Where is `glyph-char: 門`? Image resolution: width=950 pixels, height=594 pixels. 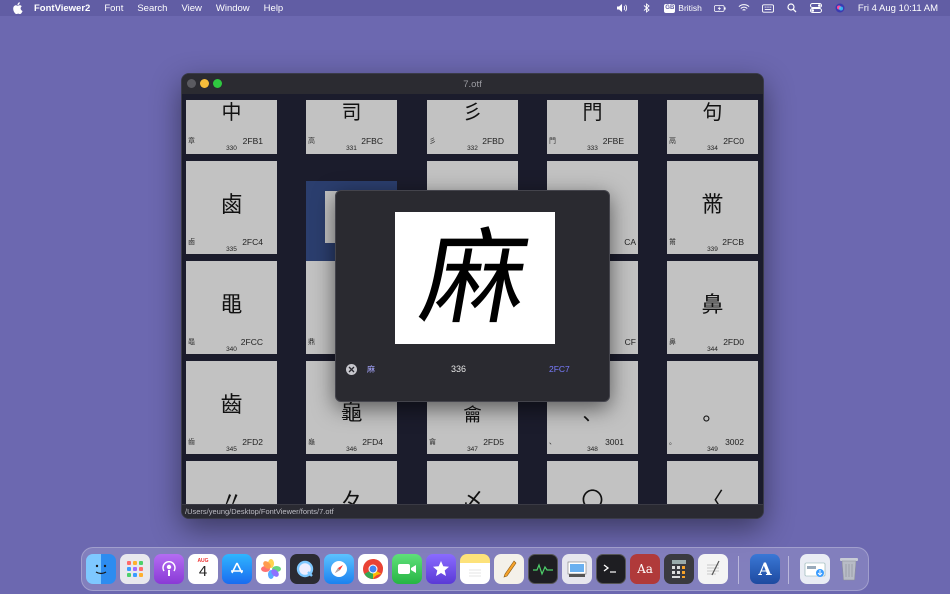
glyph-char: 門 is located at coordinates (592, 112).